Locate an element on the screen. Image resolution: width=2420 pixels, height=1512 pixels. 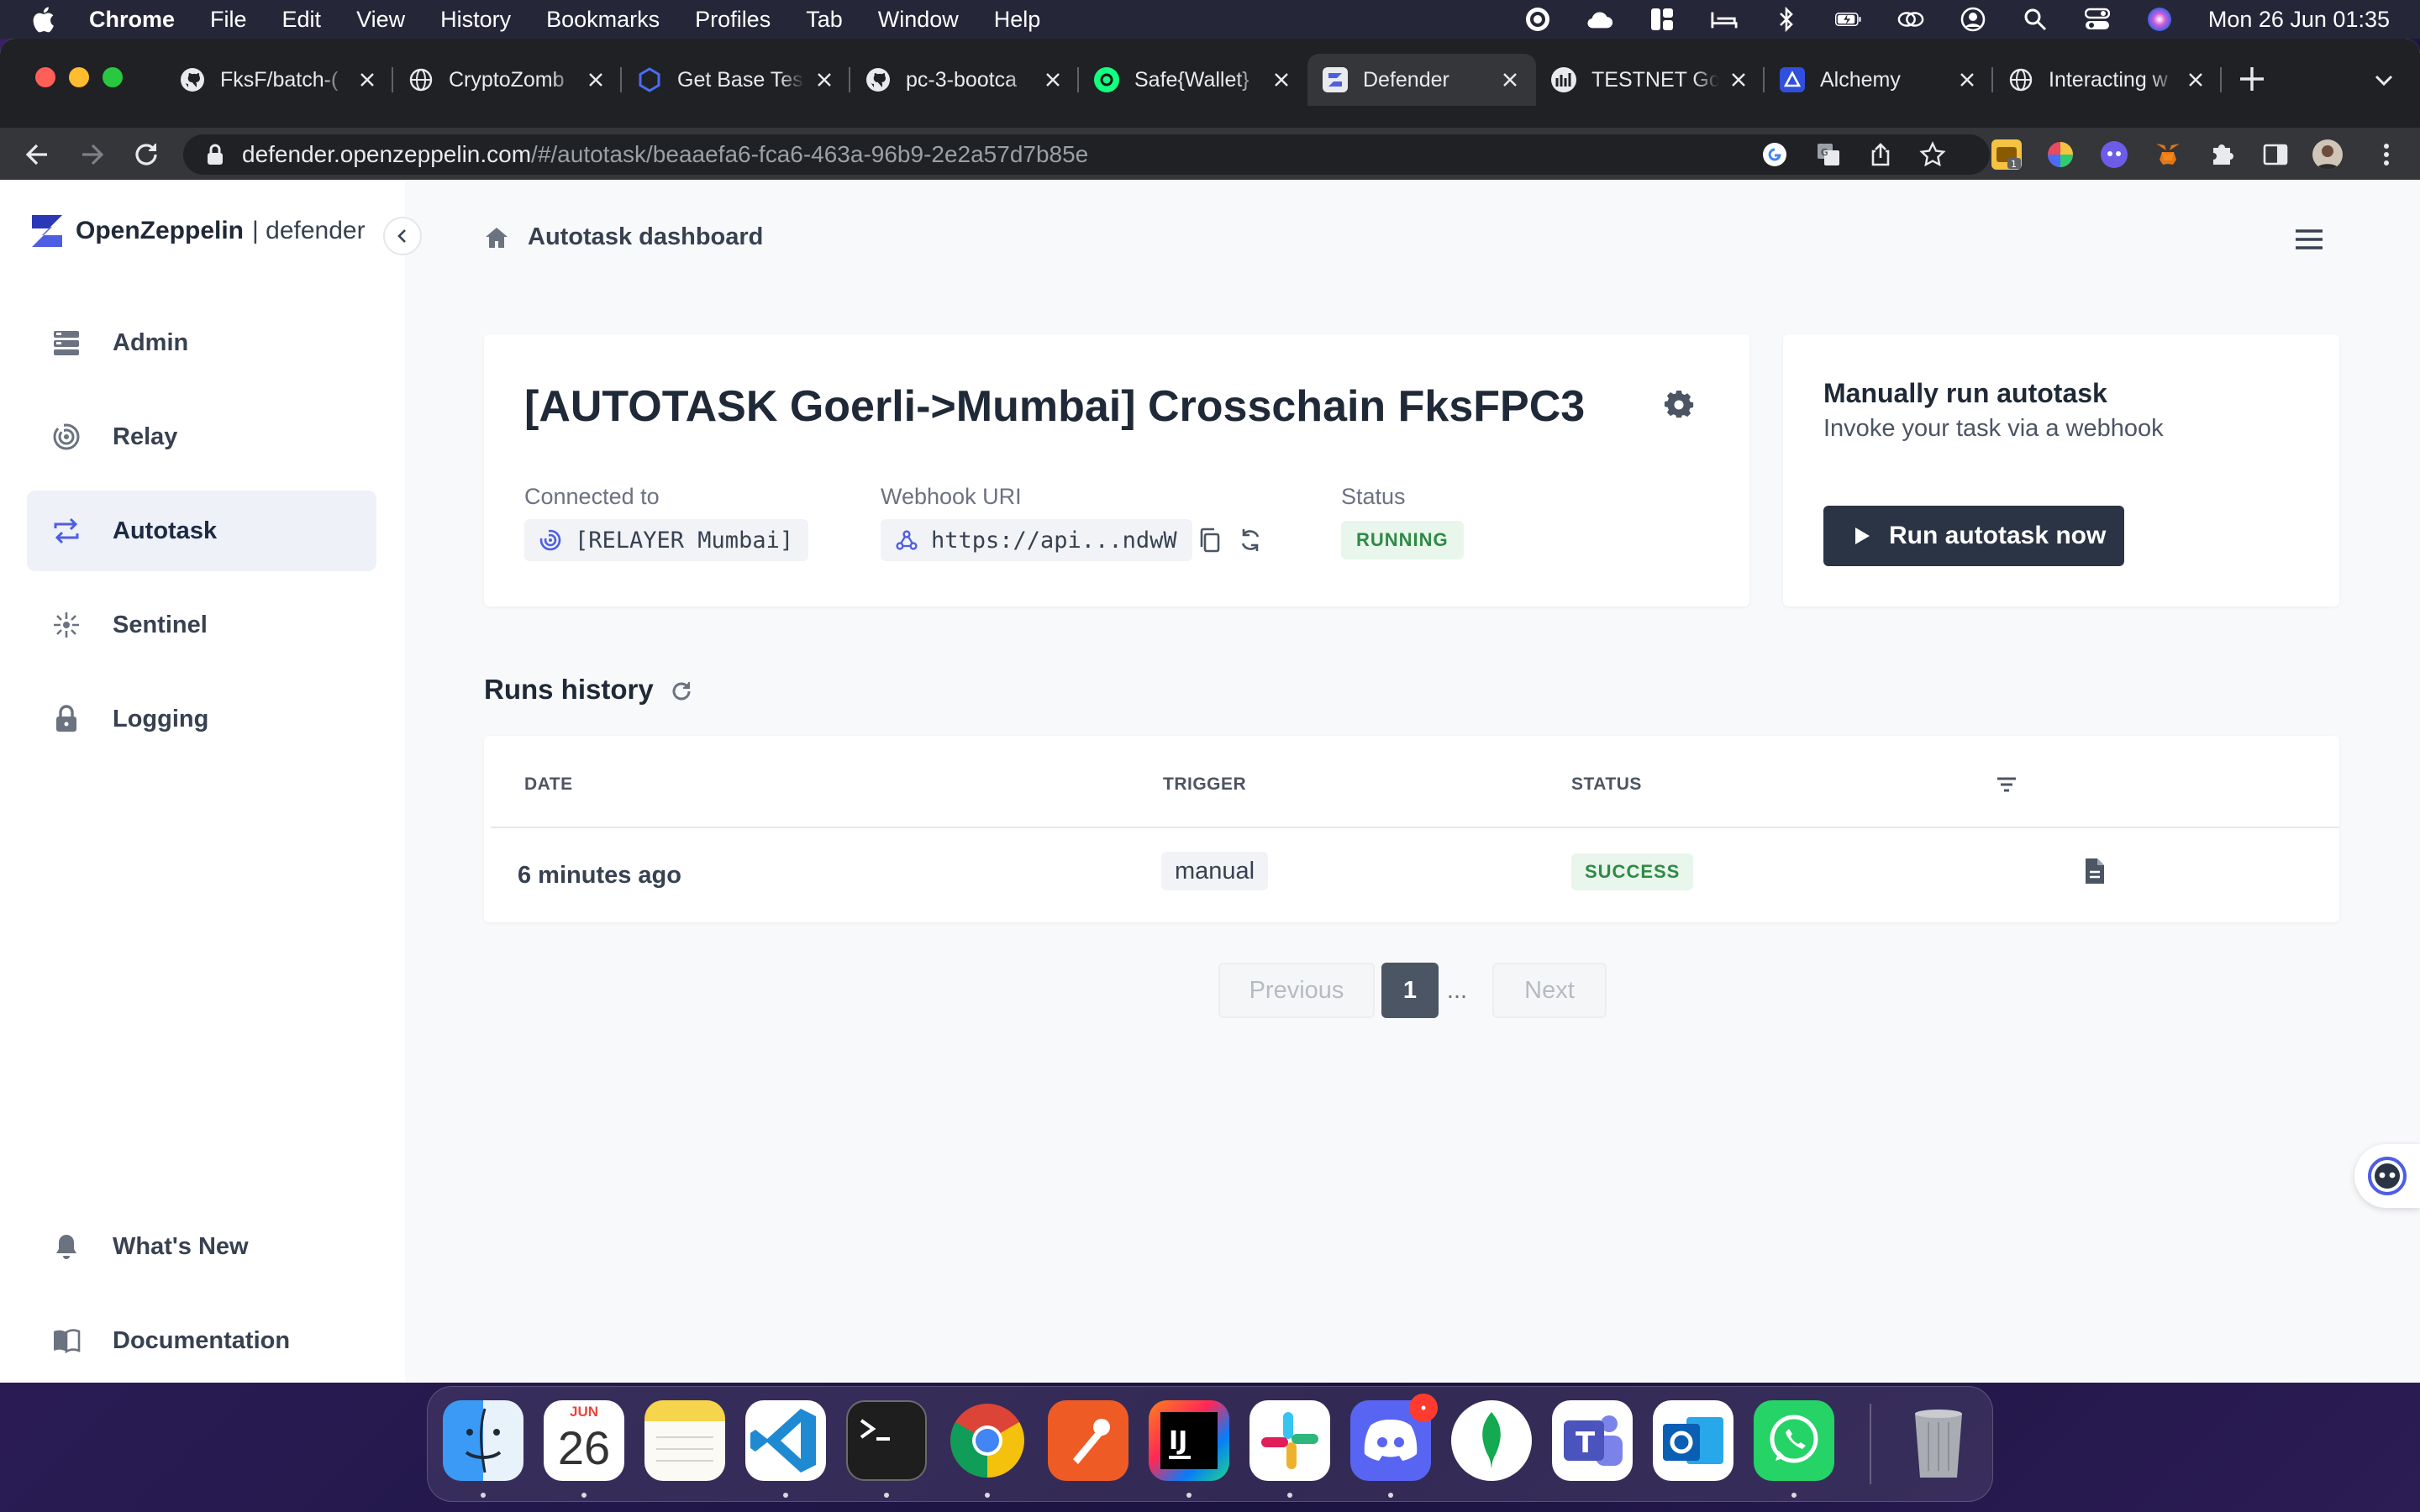
tab-testnet-goerli: TESTNET Go is located at coordinates (1650, 80).